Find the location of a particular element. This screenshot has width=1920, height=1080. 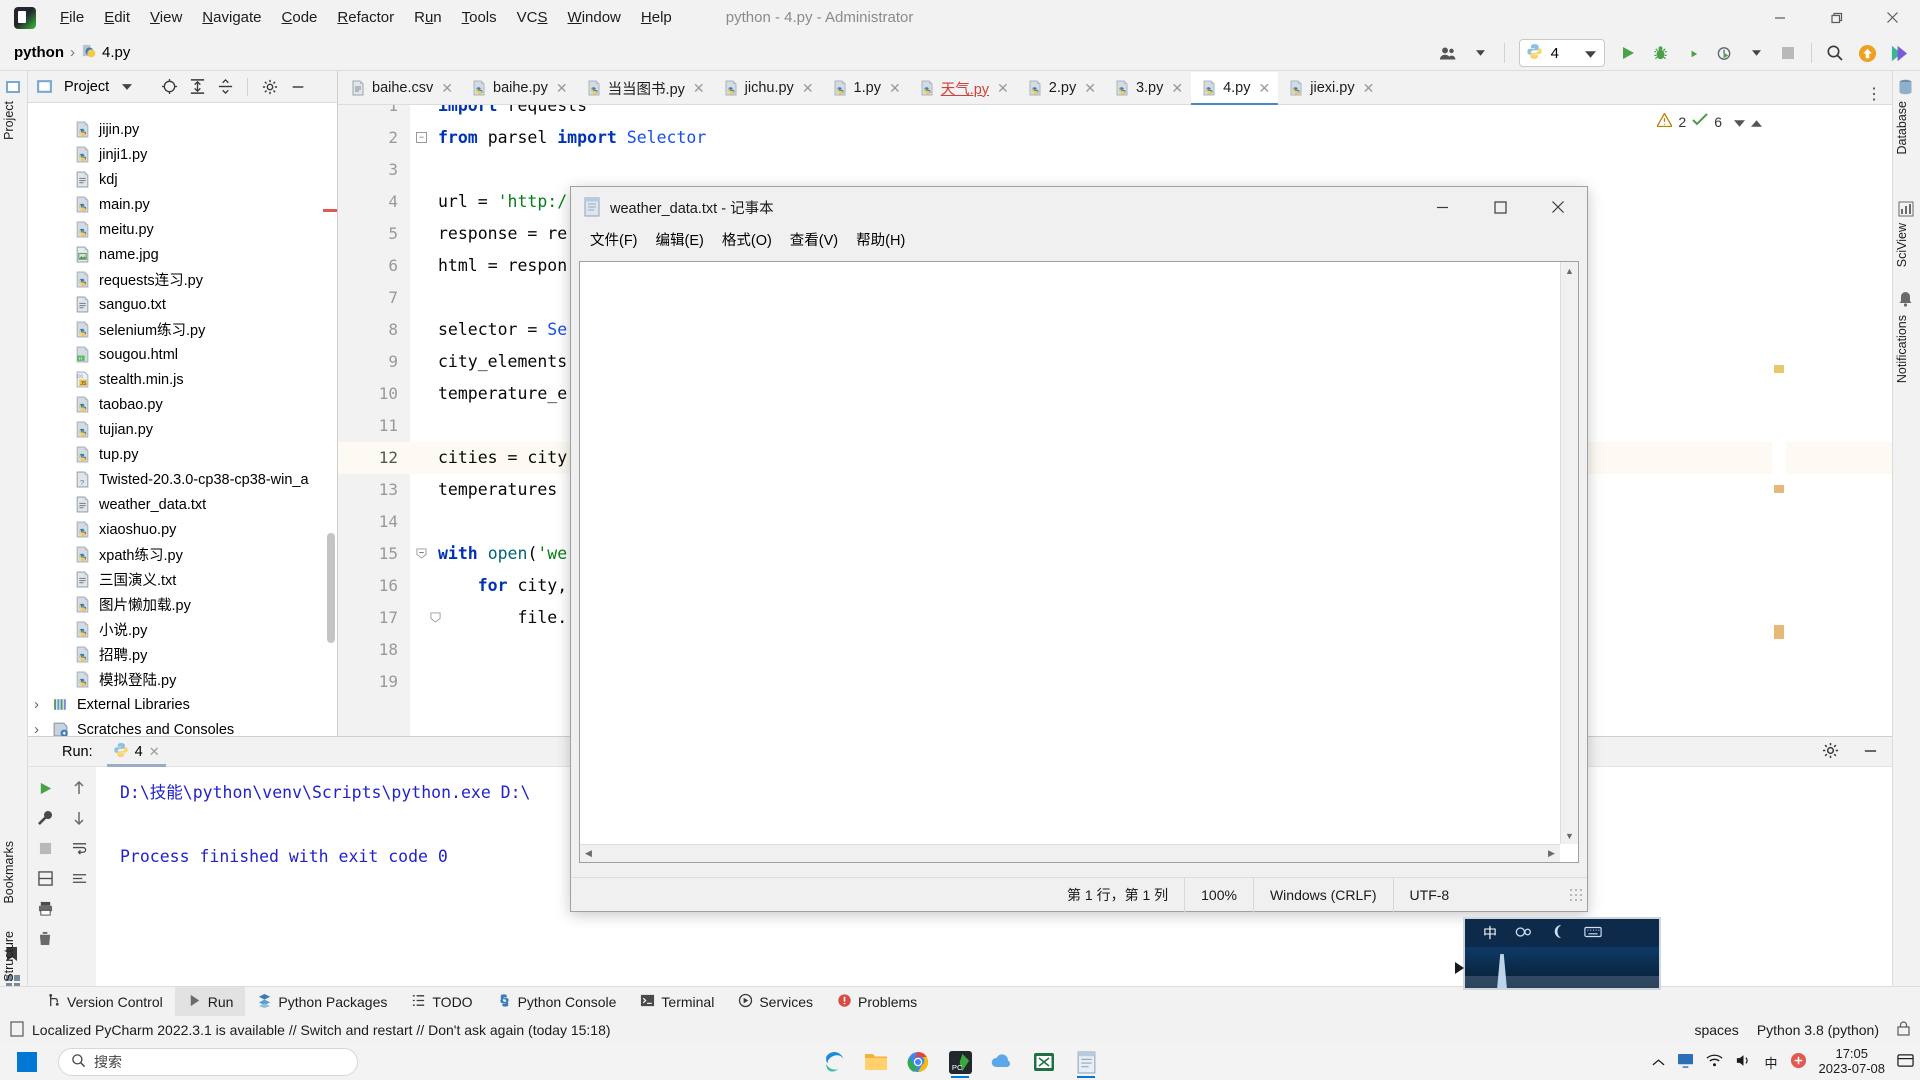

notepad-menu-item: 格式(O) is located at coordinates (747, 241).